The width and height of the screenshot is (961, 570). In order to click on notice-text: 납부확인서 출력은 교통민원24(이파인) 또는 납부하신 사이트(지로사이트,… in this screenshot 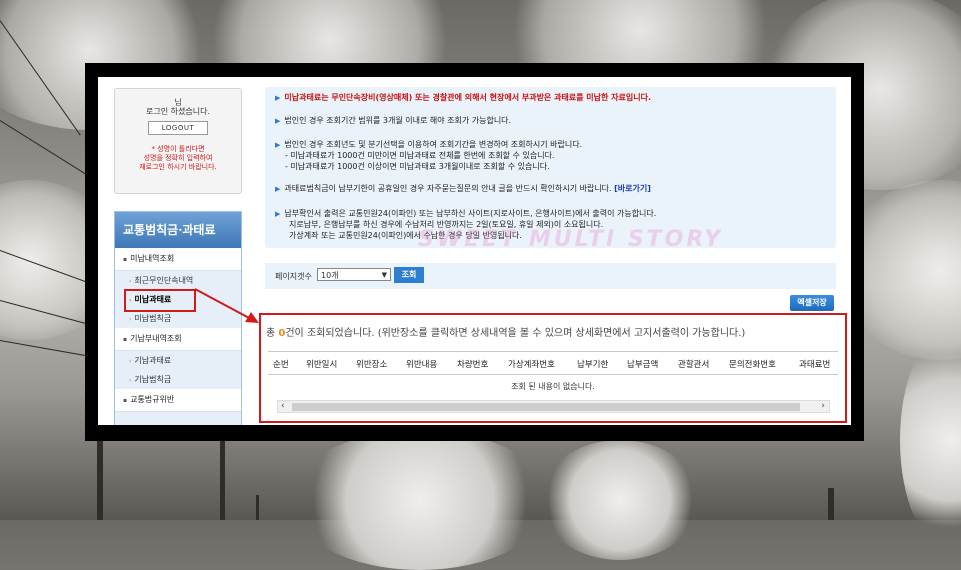, I will do `click(470, 213)`.